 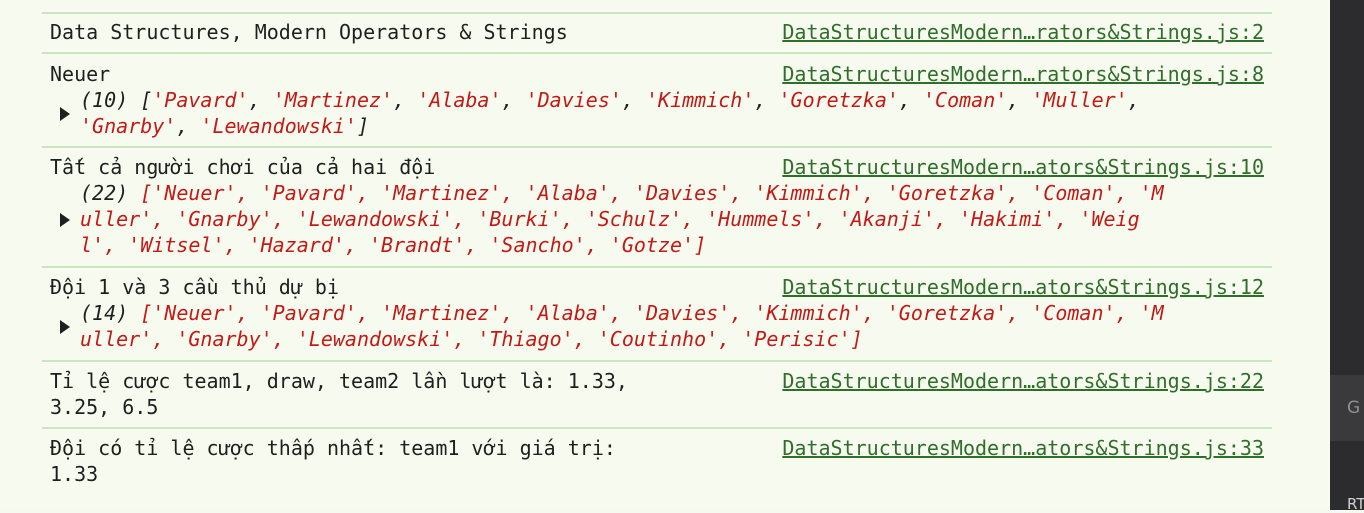 I want to click on array-item: 'Davies', so click(x=573, y=100).